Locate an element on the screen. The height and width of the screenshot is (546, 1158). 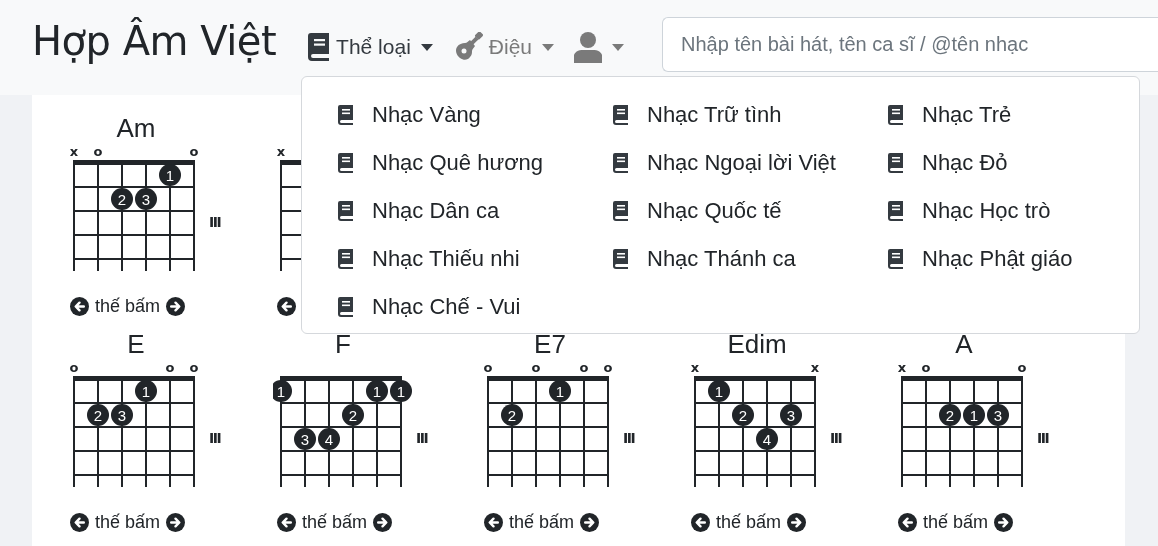
chord-name: Edim is located at coordinates (757, 344).